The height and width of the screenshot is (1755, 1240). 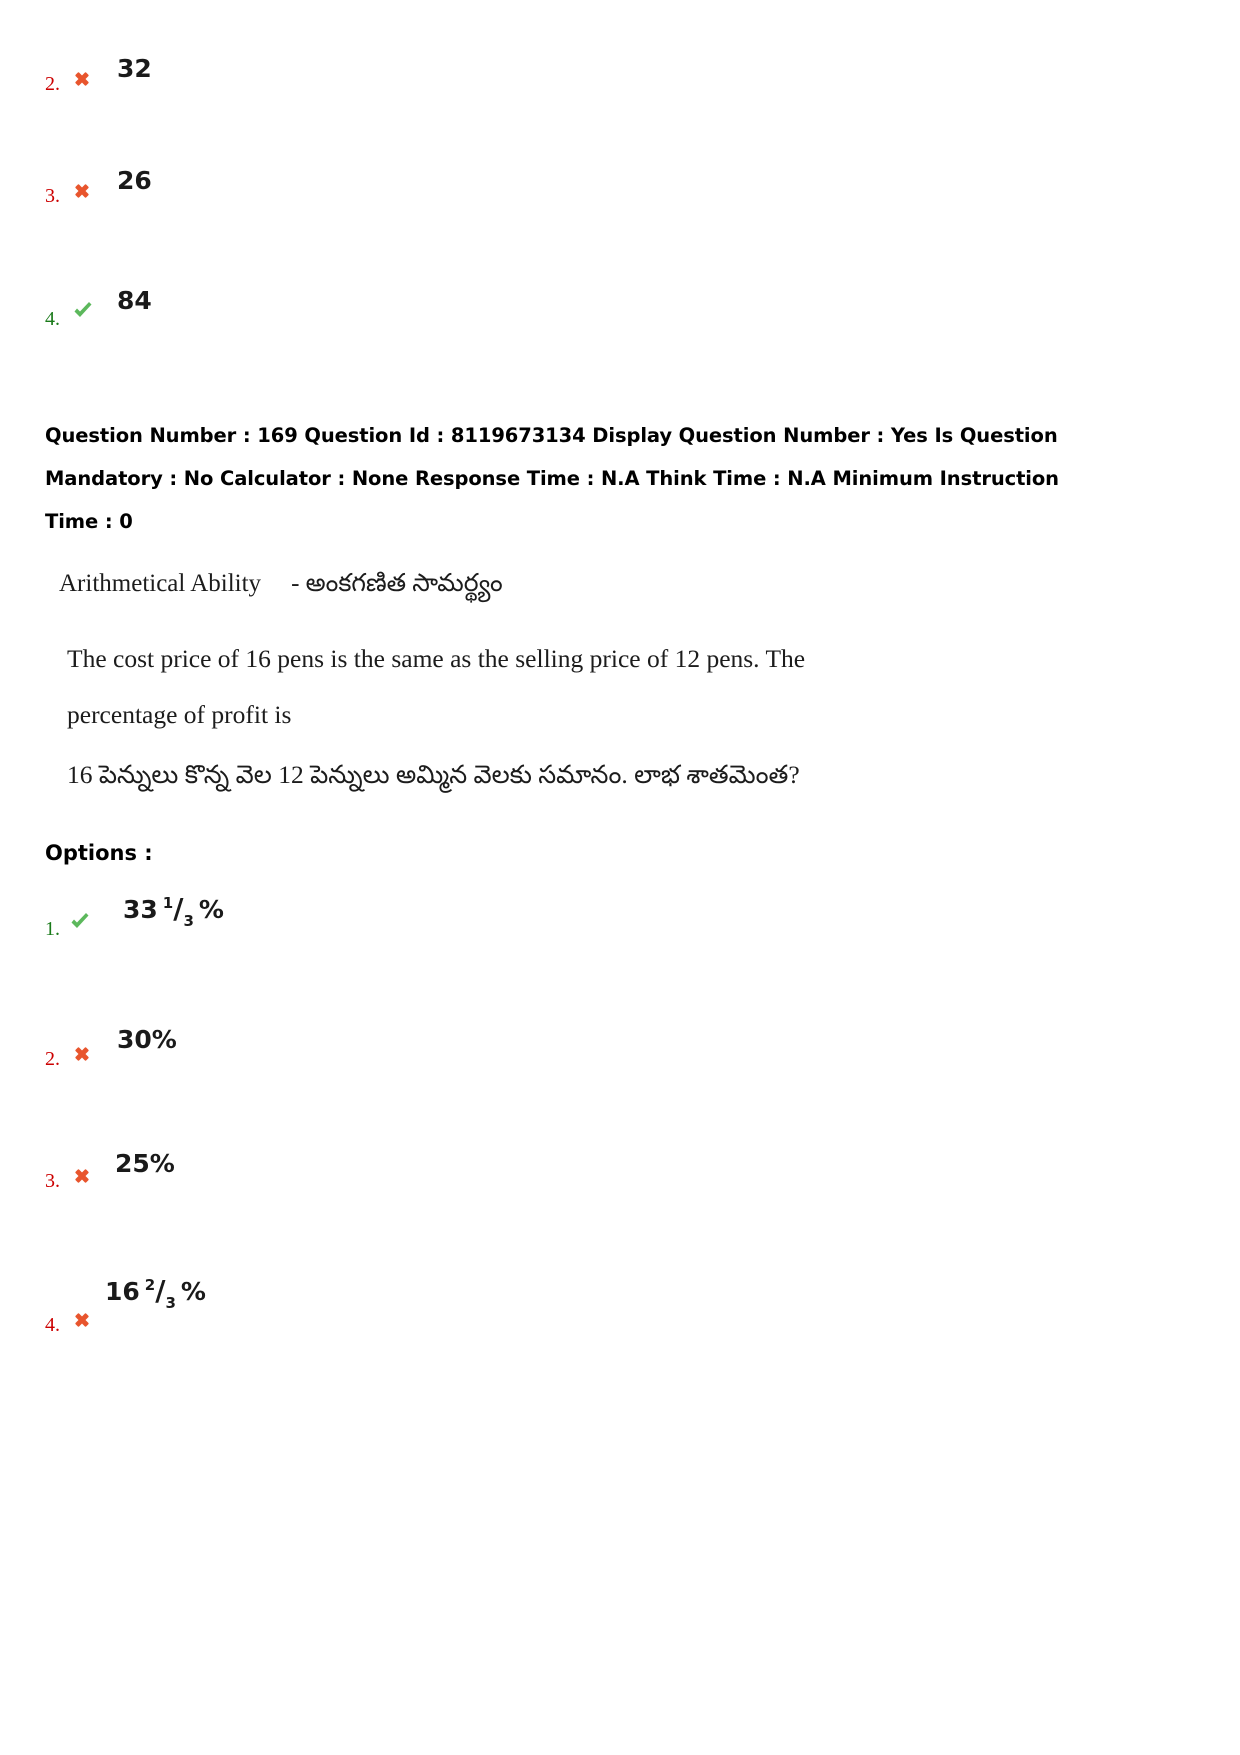 I want to click on fraction-numerator: 1, so click(x=168, y=902).